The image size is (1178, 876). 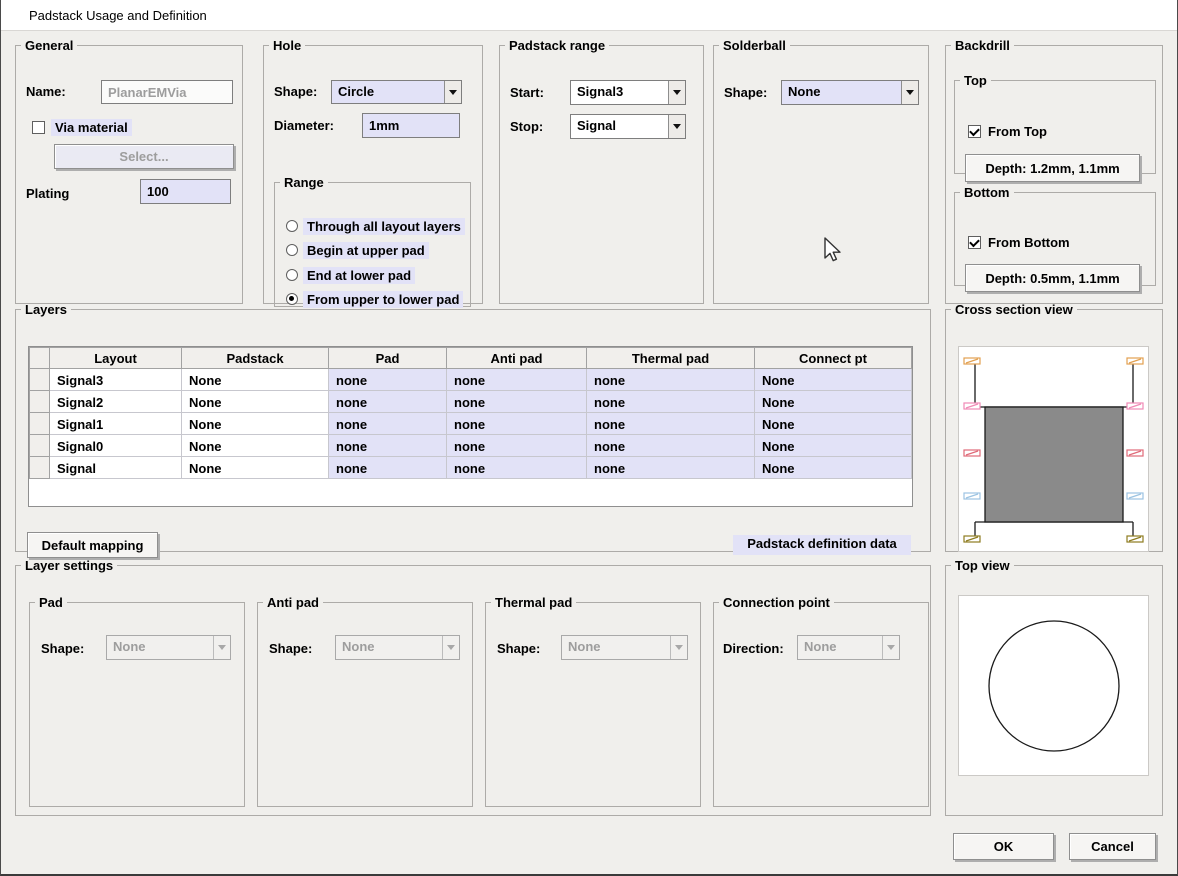 I want to click on radio-begin-at-upper-pad, so click(x=292, y=250).